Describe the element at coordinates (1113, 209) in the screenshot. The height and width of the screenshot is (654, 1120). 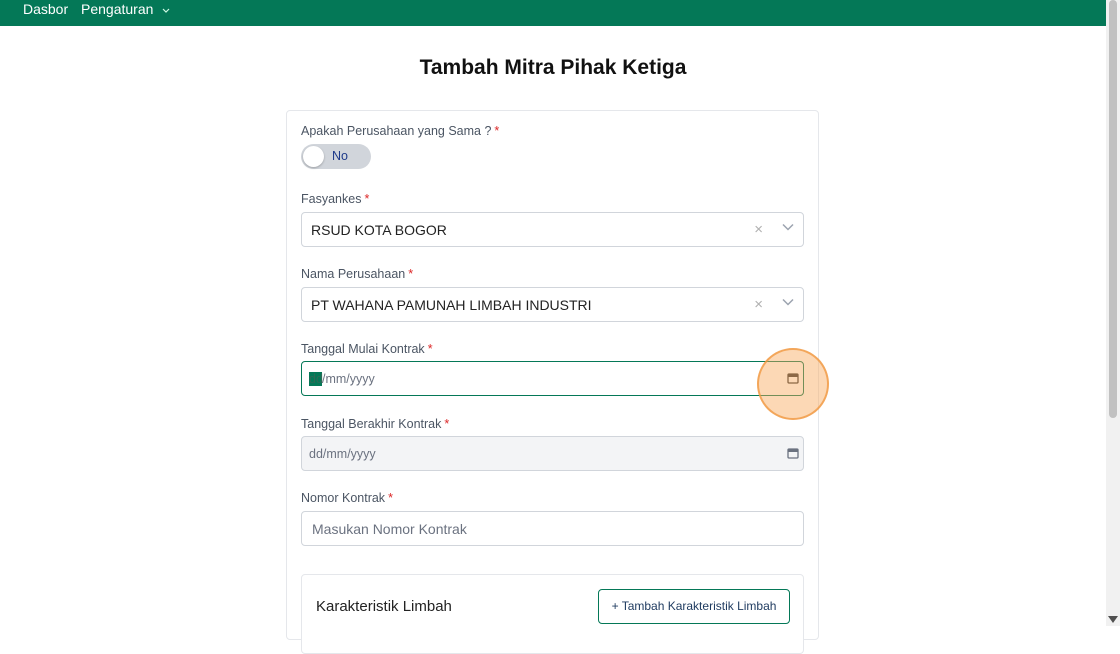
I see `scrollbar-thumb` at that location.